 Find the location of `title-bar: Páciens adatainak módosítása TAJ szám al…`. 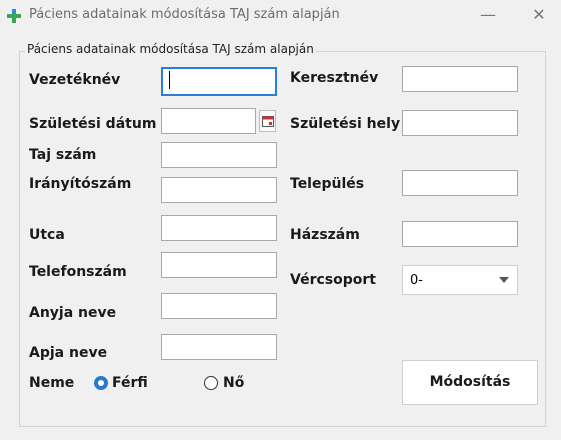

title-bar: Páciens adatainak módosítása TAJ szám al… is located at coordinates (280, 15).